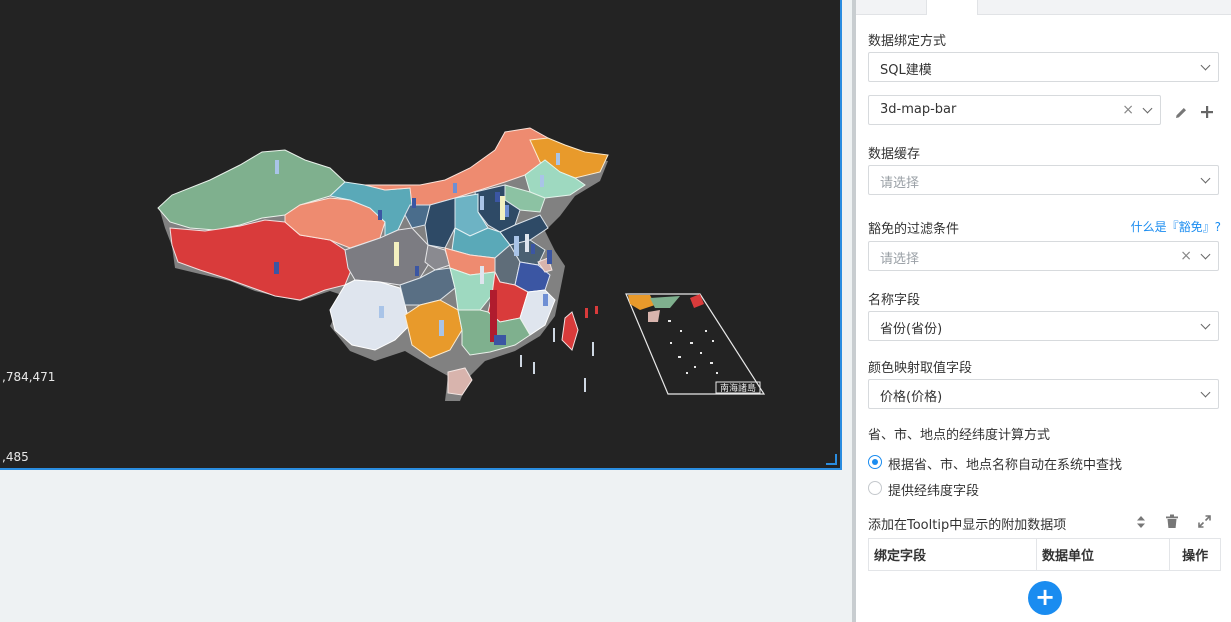  I want to click on region-taiwan, so click(570, 331).